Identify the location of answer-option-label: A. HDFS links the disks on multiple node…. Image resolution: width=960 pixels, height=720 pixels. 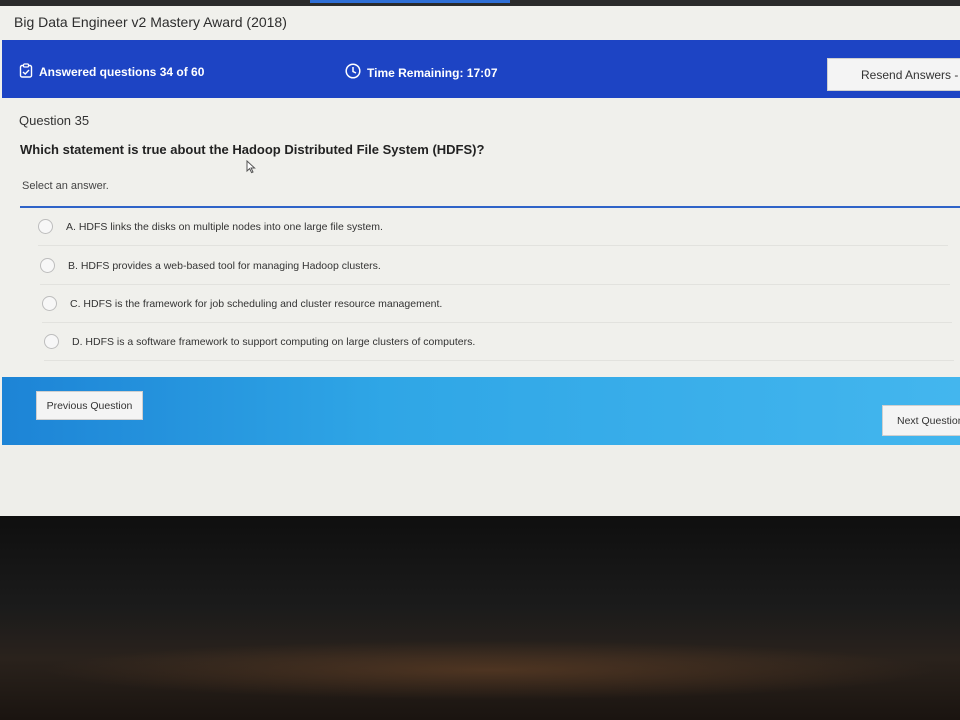
(224, 226).